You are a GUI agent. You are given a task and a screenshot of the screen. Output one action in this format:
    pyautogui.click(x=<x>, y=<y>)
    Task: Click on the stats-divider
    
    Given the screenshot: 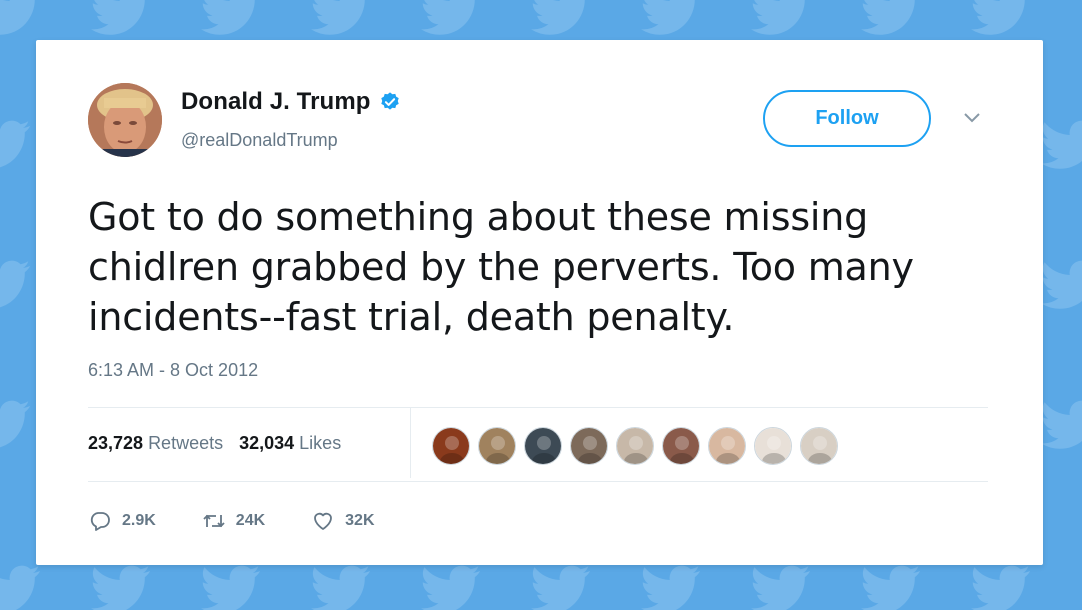 What is the action you would take?
    pyautogui.click(x=410, y=443)
    